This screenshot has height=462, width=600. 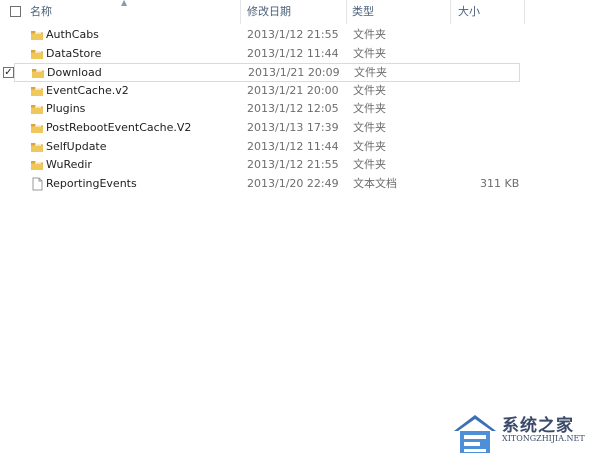 What do you see at coordinates (293, 127) in the screenshot?
I see `file-date-modified: 2013/1/13 17:39` at bounding box center [293, 127].